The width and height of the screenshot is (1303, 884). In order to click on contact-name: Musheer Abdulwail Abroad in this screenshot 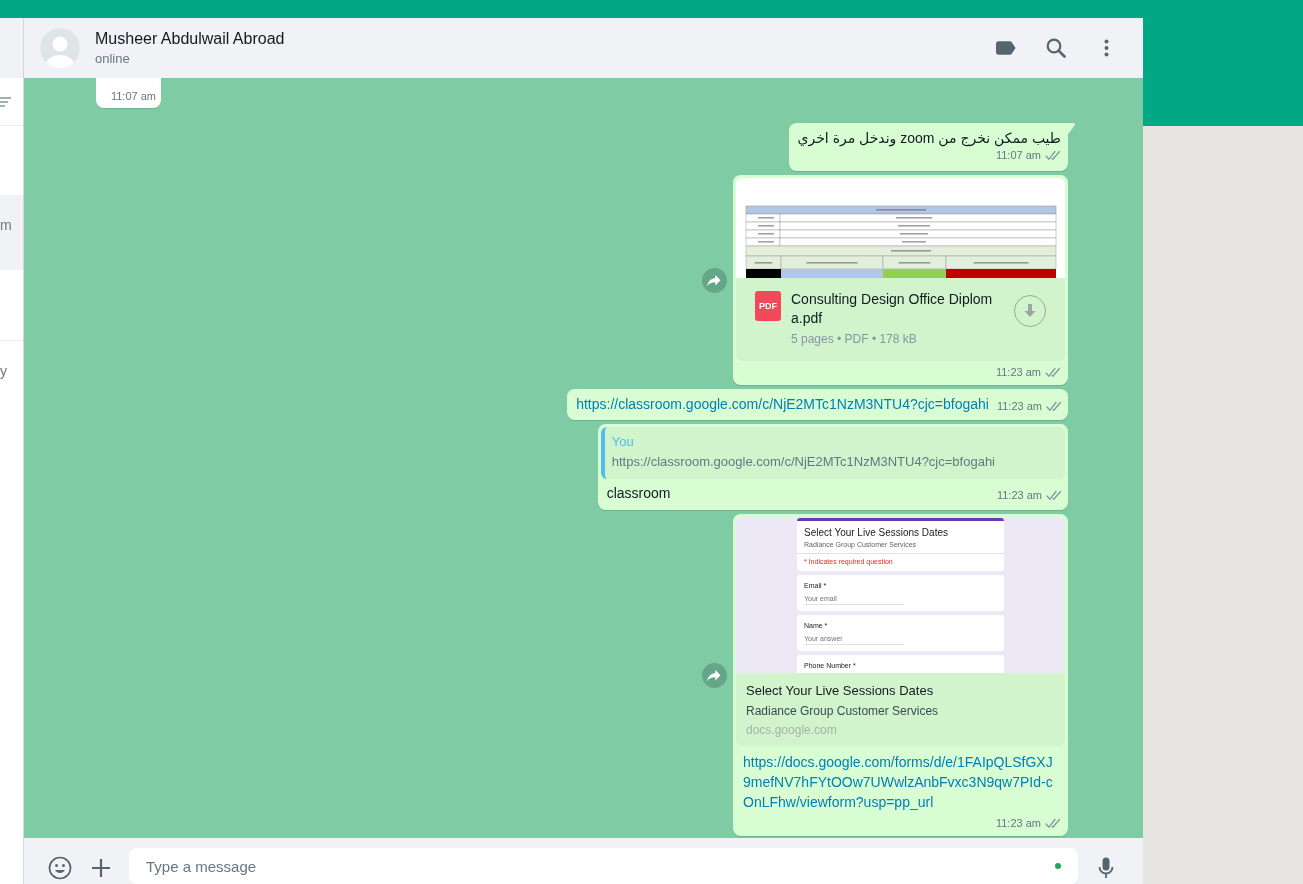, I will do `click(190, 38)`.